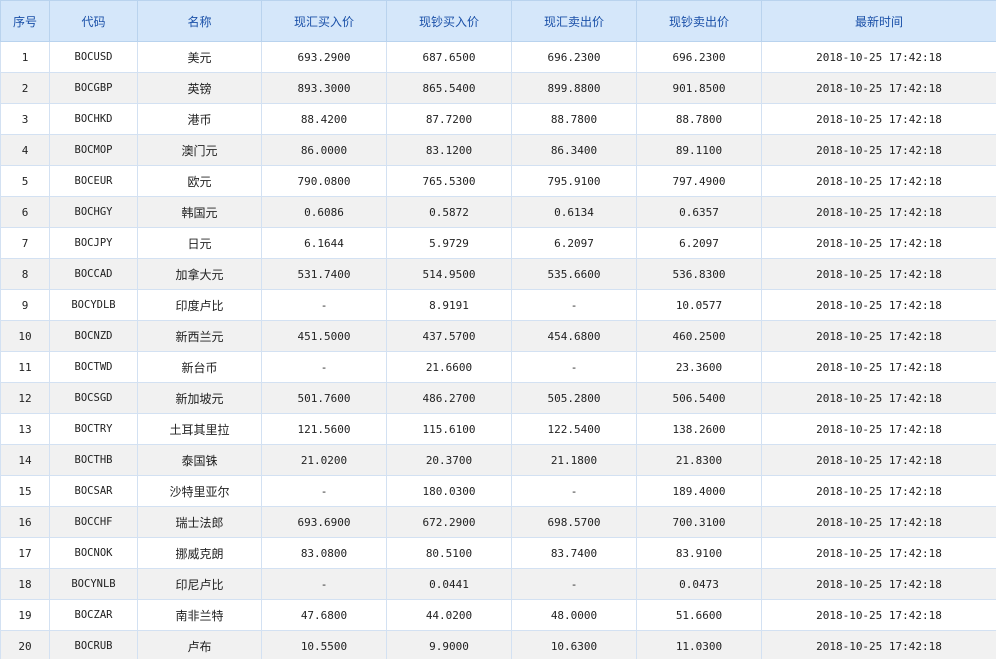 The height and width of the screenshot is (659, 996). What do you see at coordinates (449, 119) in the screenshot?
I see `cell-cash-buy: 87.7200` at bounding box center [449, 119].